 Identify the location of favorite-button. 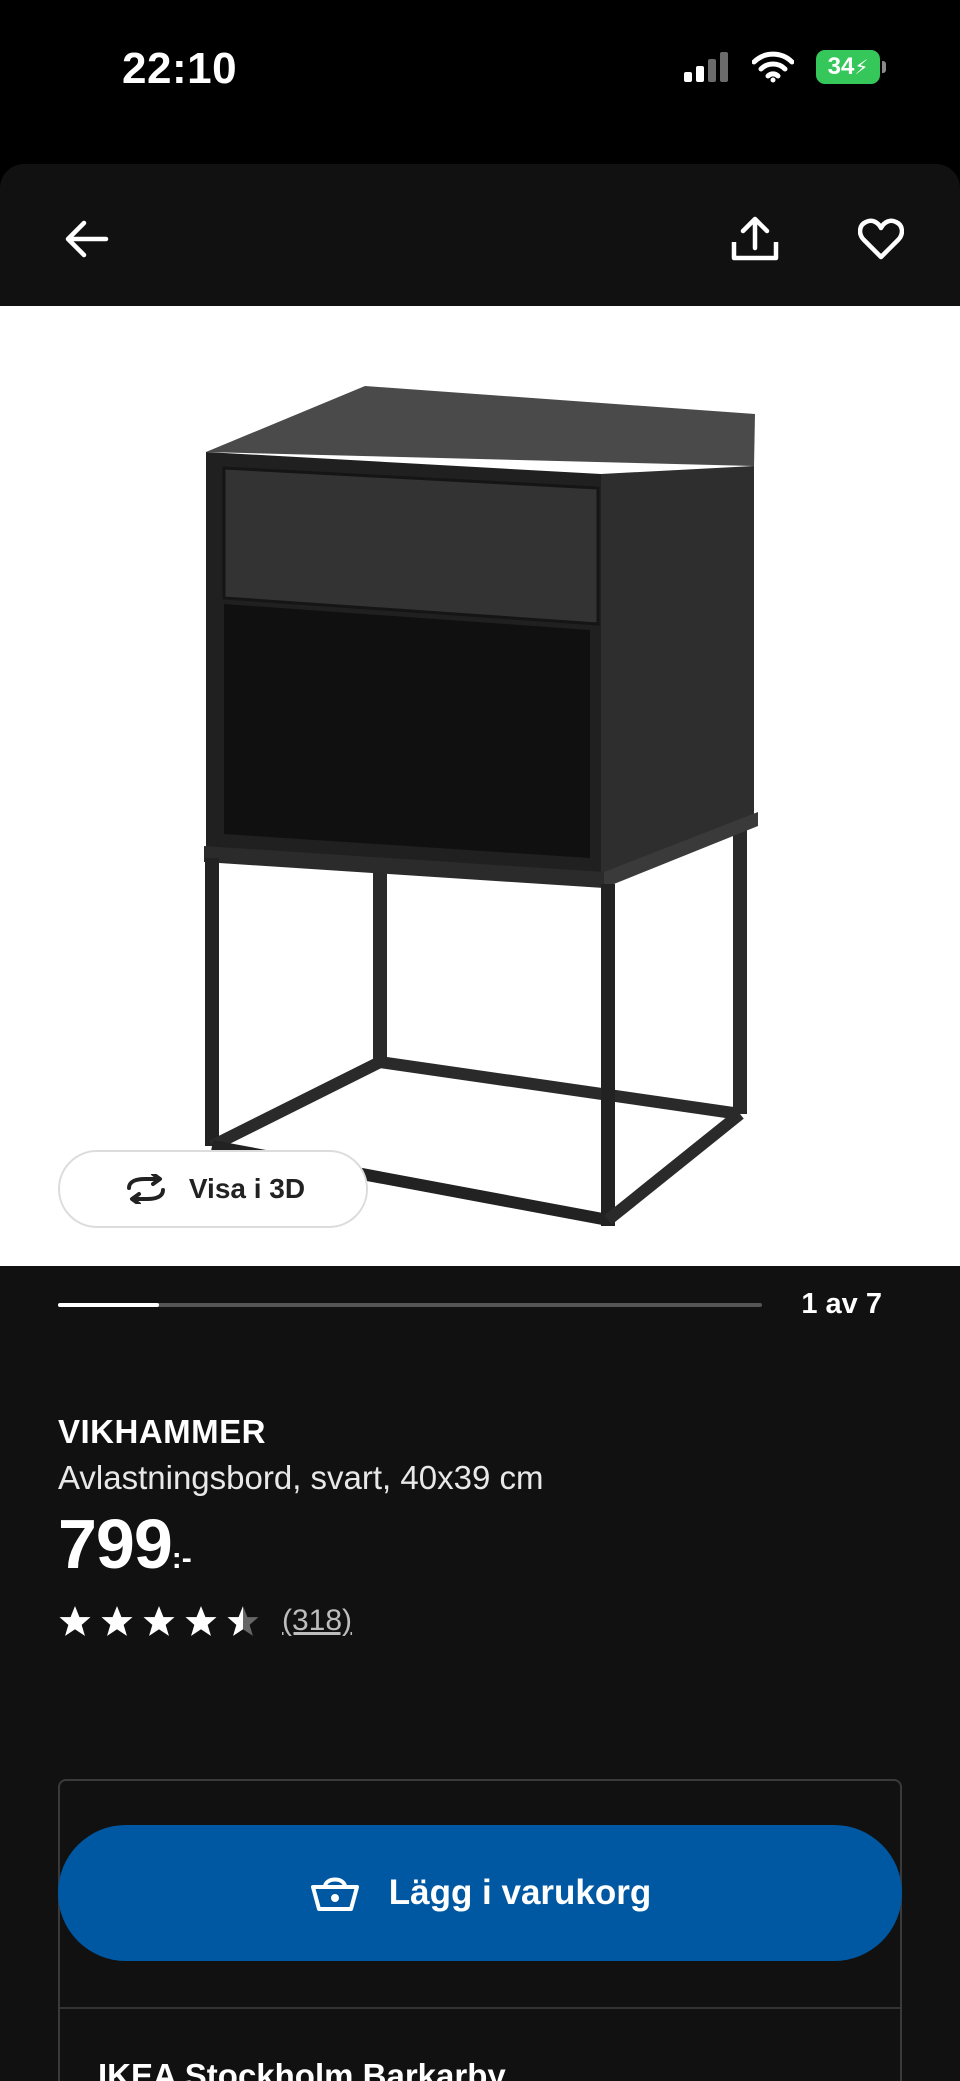
(881, 239).